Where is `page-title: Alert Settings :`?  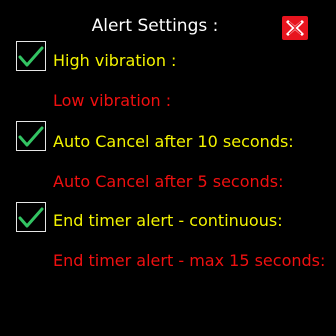
page-title: Alert Settings : is located at coordinates (155, 26).